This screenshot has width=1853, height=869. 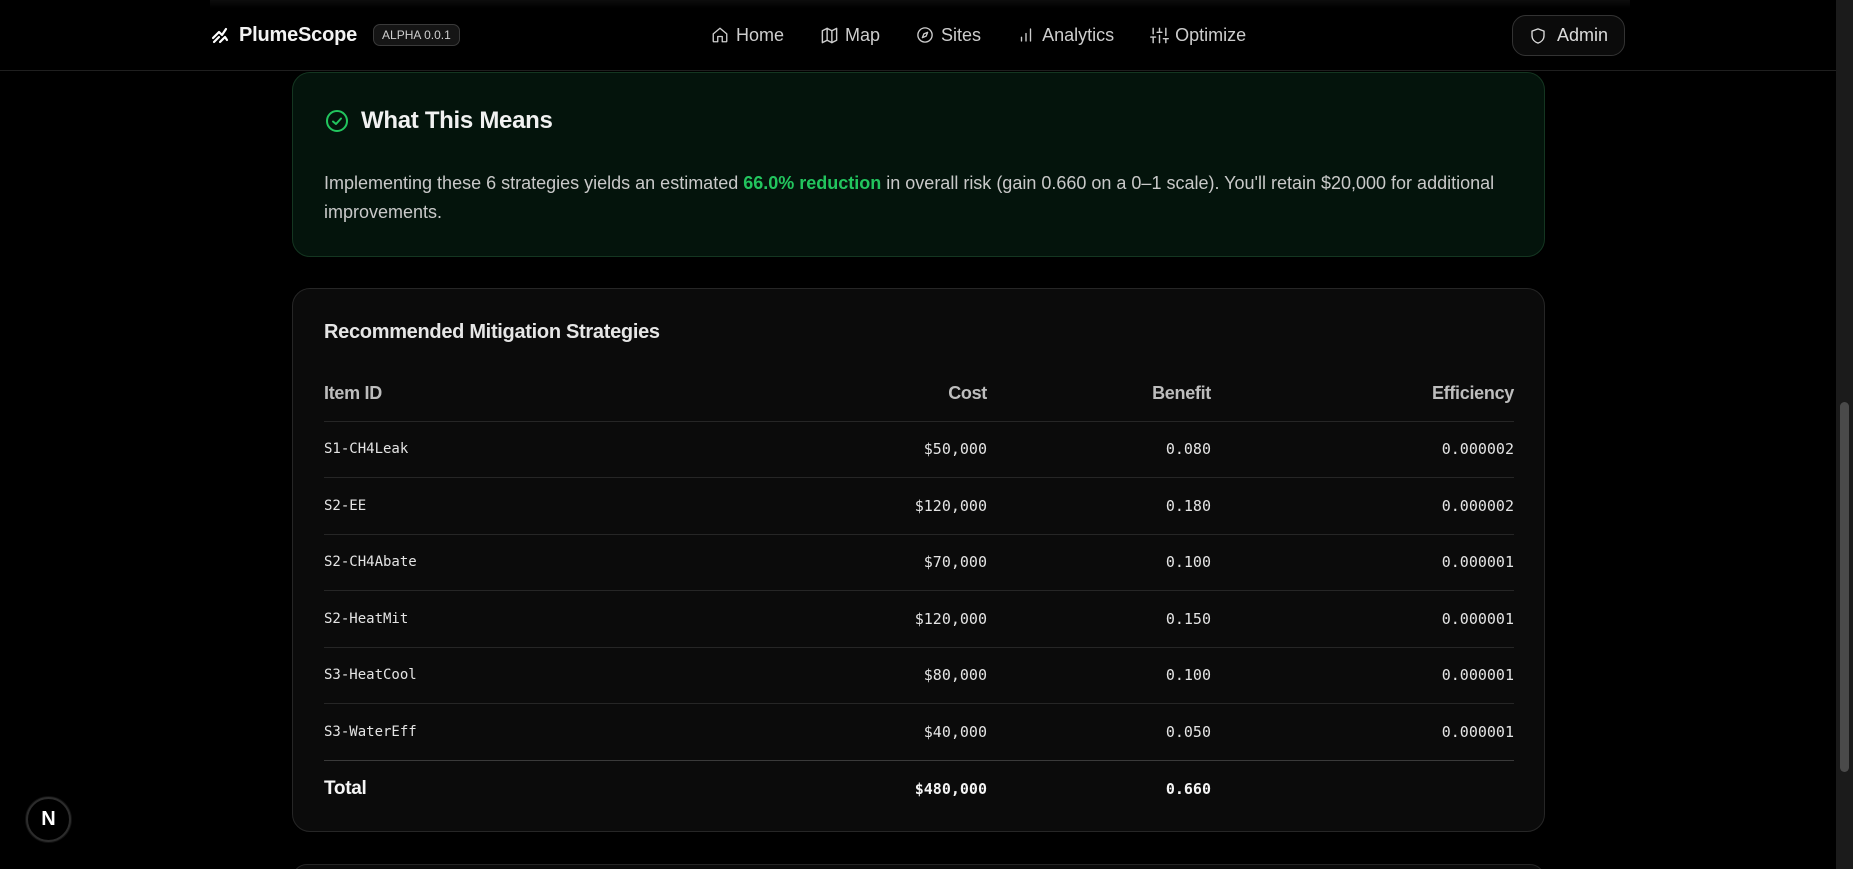 What do you see at coordinates (920, 4) in the screenshot?
I see `top-edge-shadow` at bounding box center [920, 4].